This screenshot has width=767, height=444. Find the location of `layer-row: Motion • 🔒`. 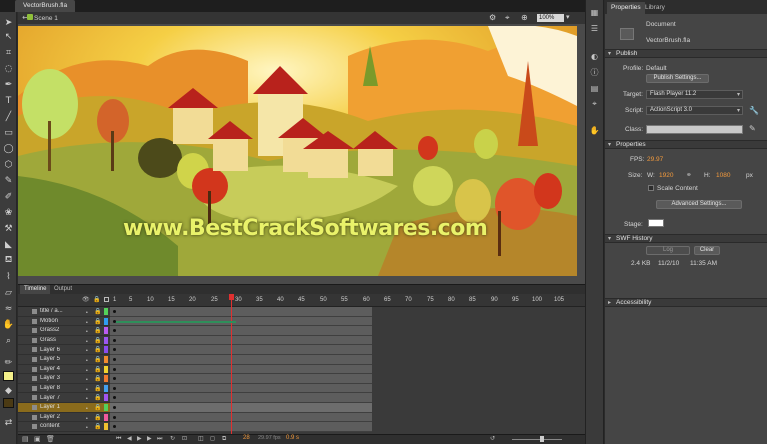

layer-row: Motion • 🔒 is located at coordinates (64, 322).